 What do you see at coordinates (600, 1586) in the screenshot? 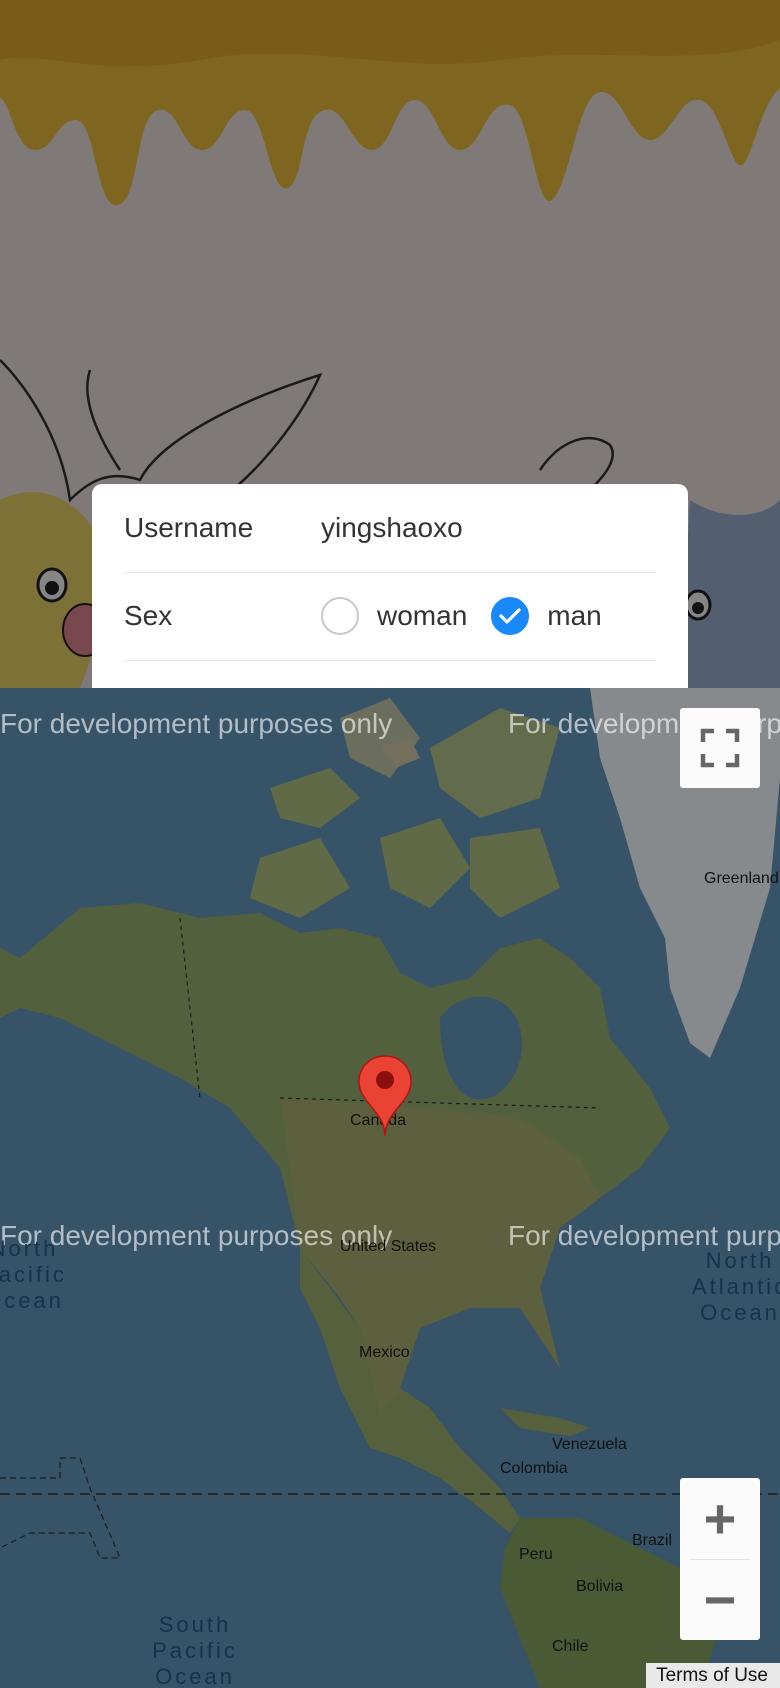
I see `label-bolivia: Bolivia` at bounding box center [600, 1586].